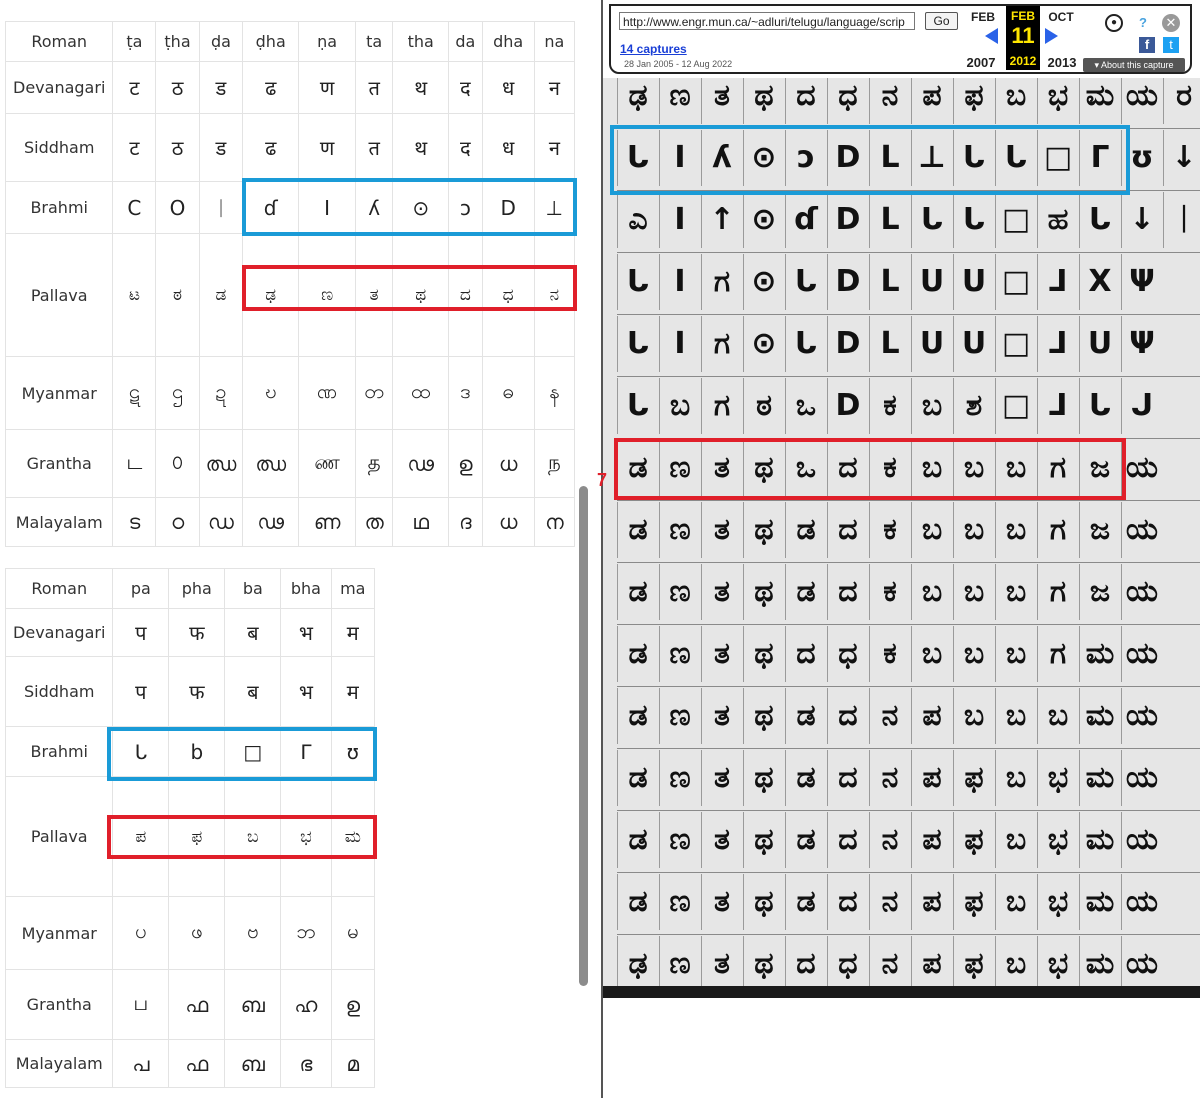 The image size is (1200, 1098). I want to click on roman-header-cell: Roman, so click(59, 588).